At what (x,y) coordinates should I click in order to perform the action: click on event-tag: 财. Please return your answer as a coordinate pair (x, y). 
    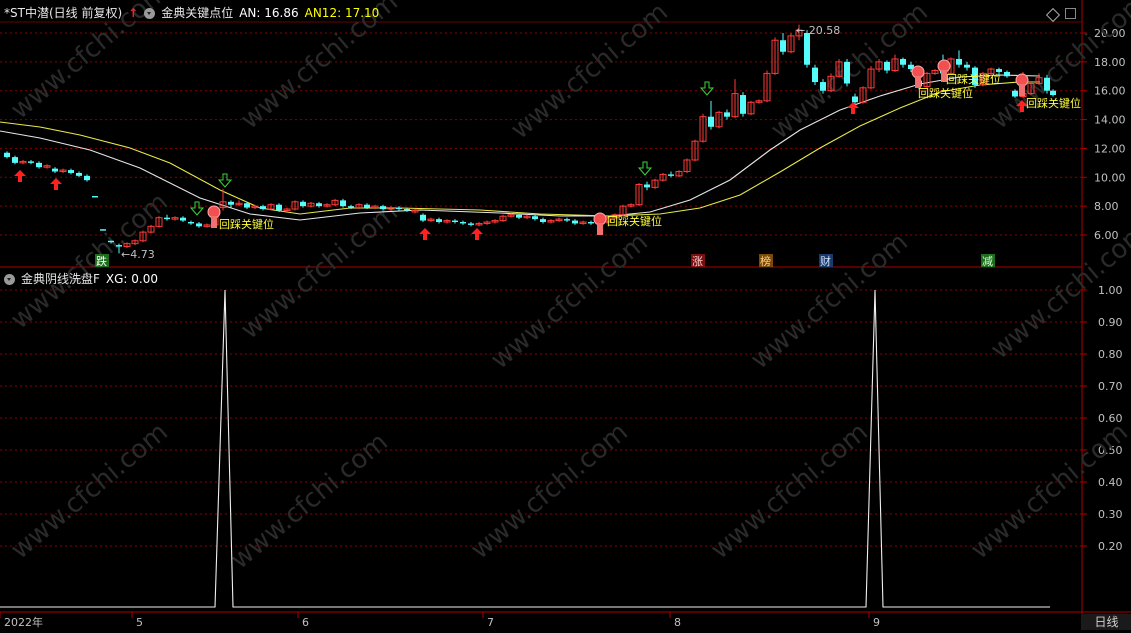
    Looking at the image, I should click on (825, 261).